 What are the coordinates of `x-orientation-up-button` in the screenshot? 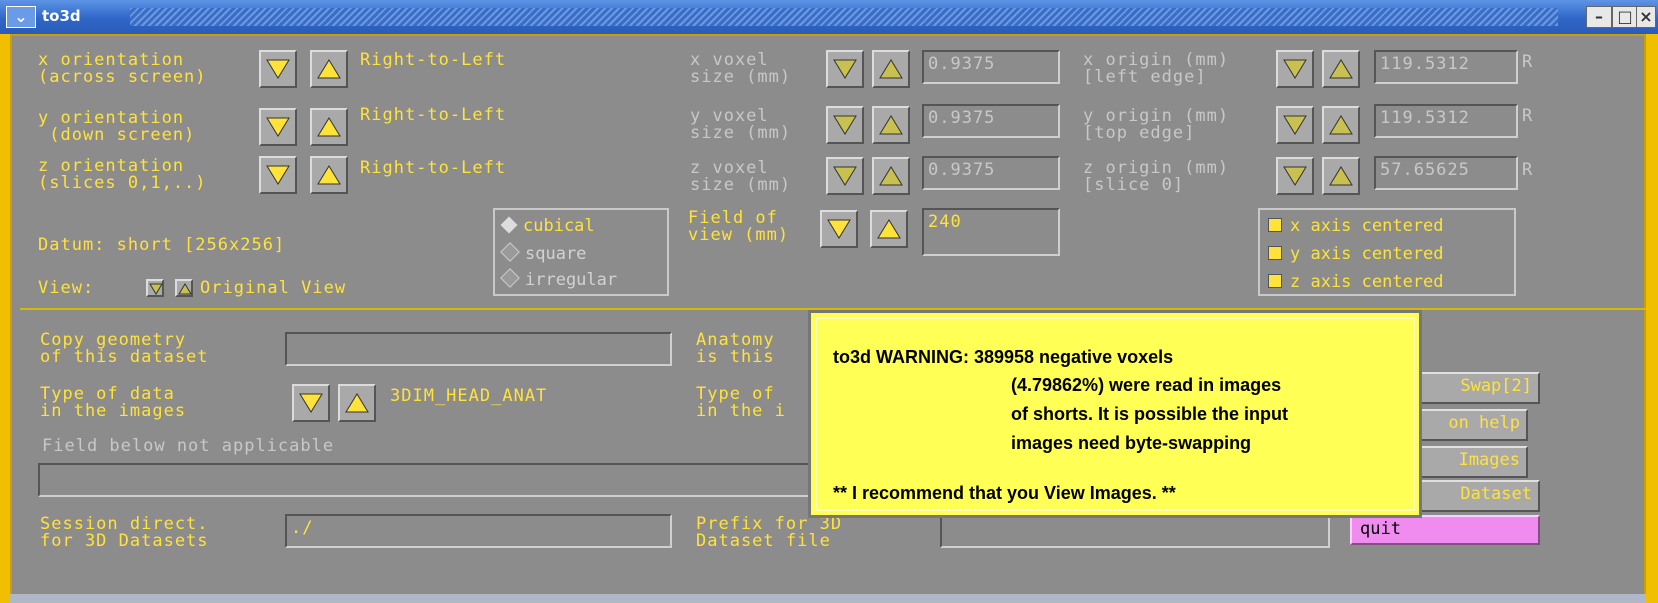 It's located at (329, 69).